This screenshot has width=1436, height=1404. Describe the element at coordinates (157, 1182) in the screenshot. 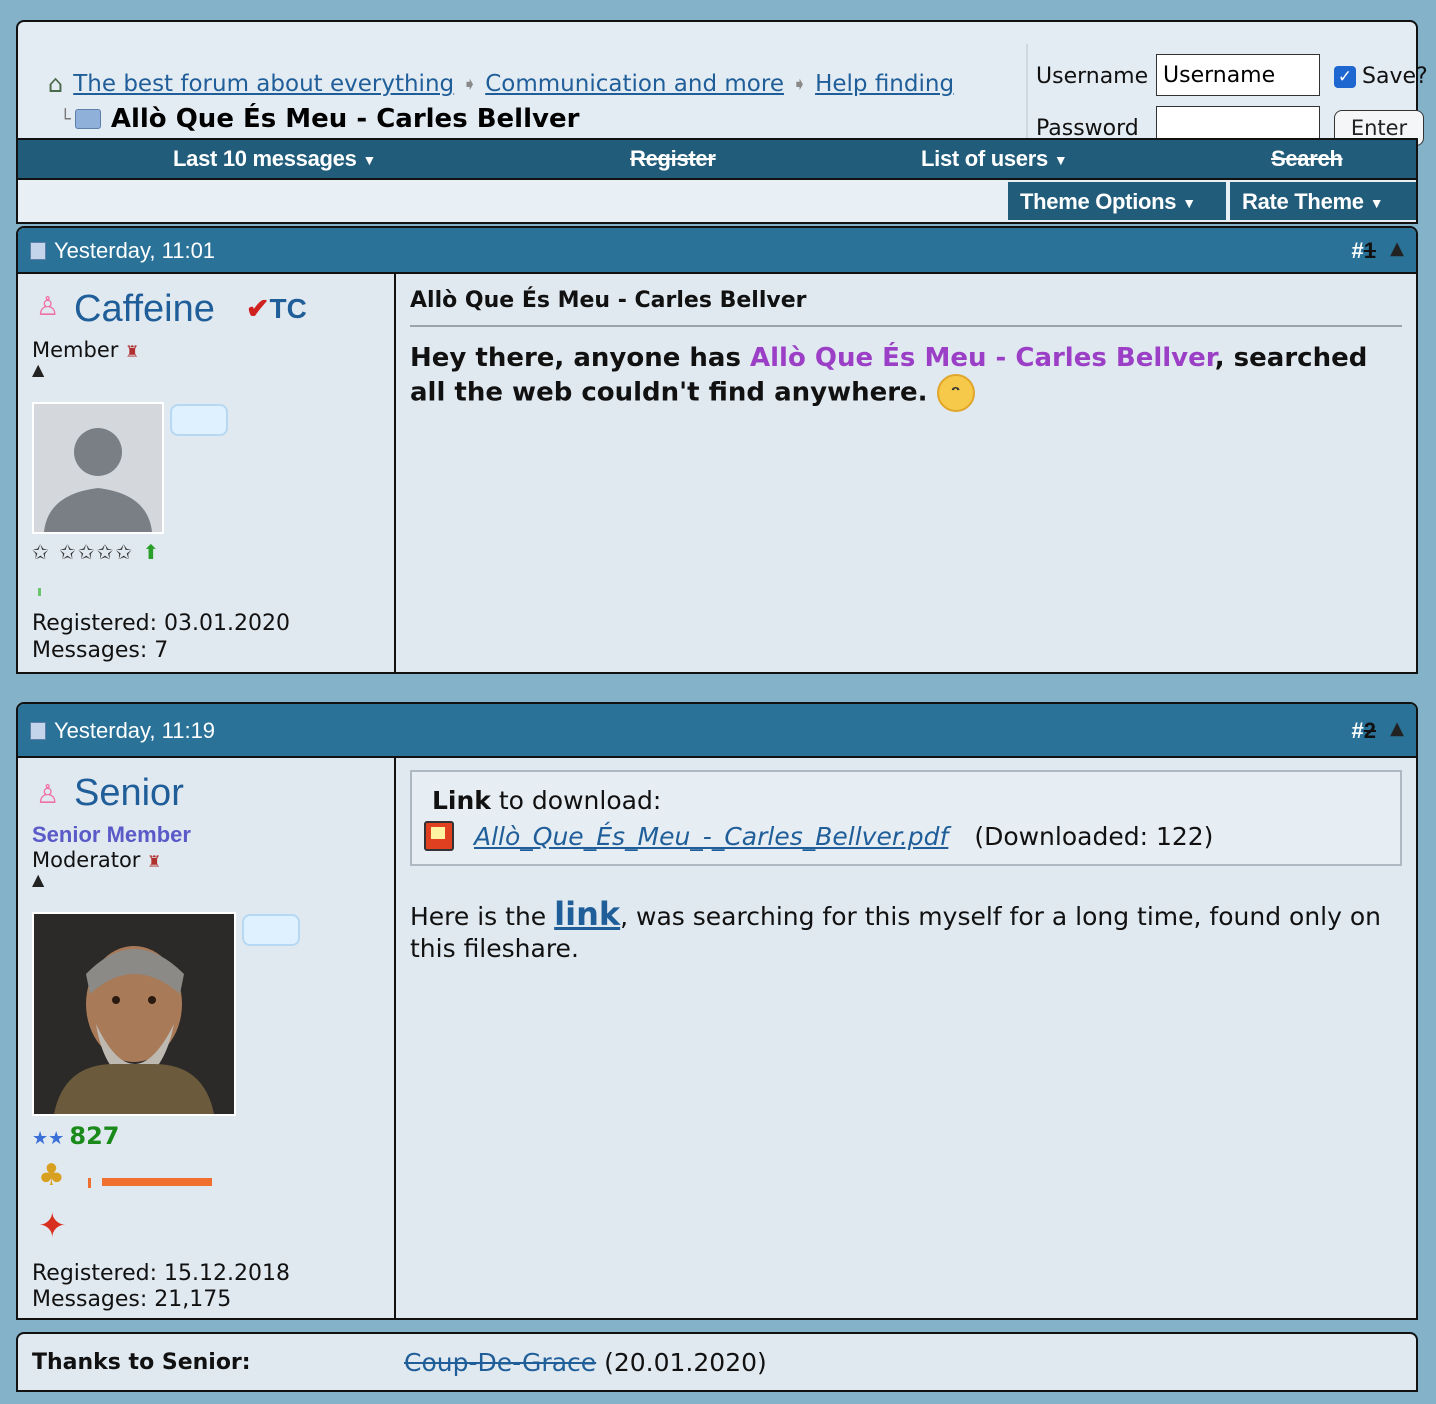

I see `activity-progress-bar` at that location.